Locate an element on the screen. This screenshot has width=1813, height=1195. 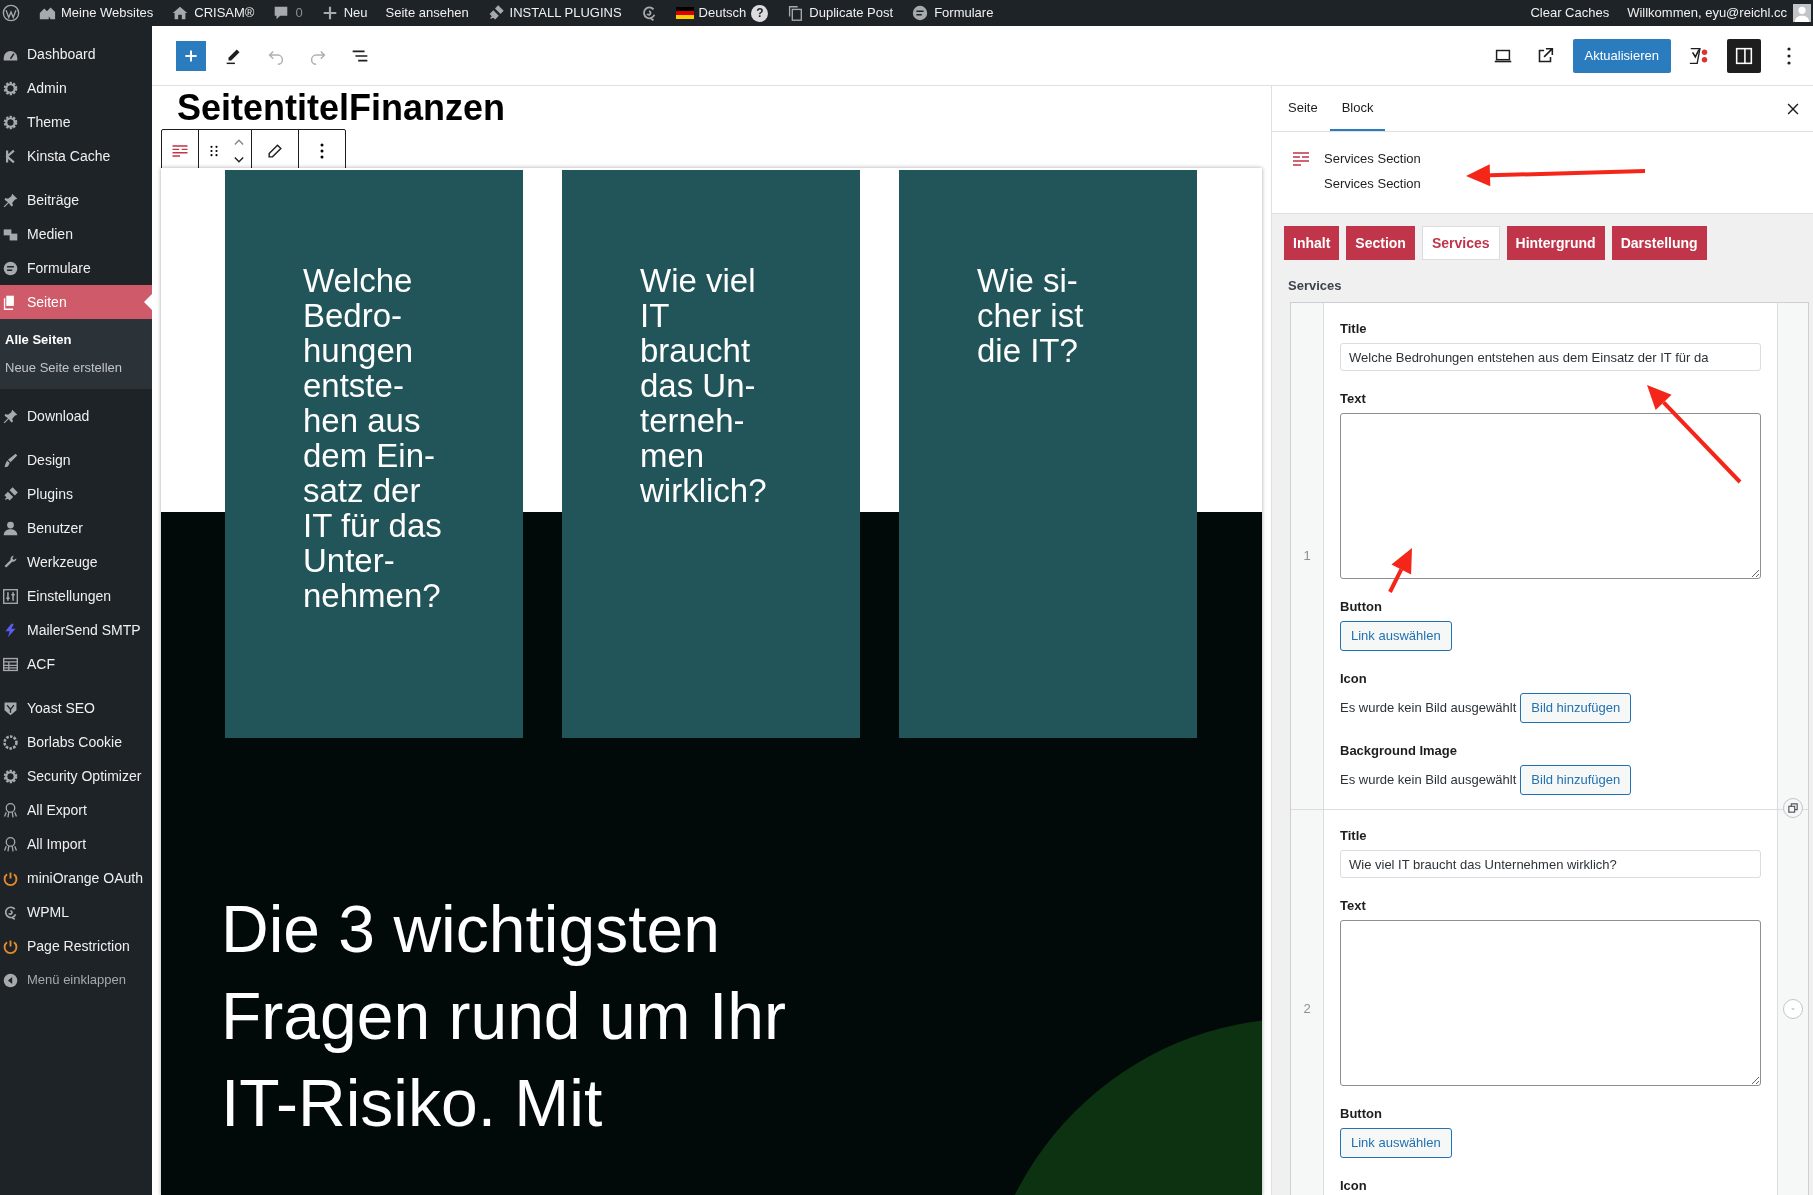
page-title: SeitentitelFinanzen is located at coordinates (341, 108).